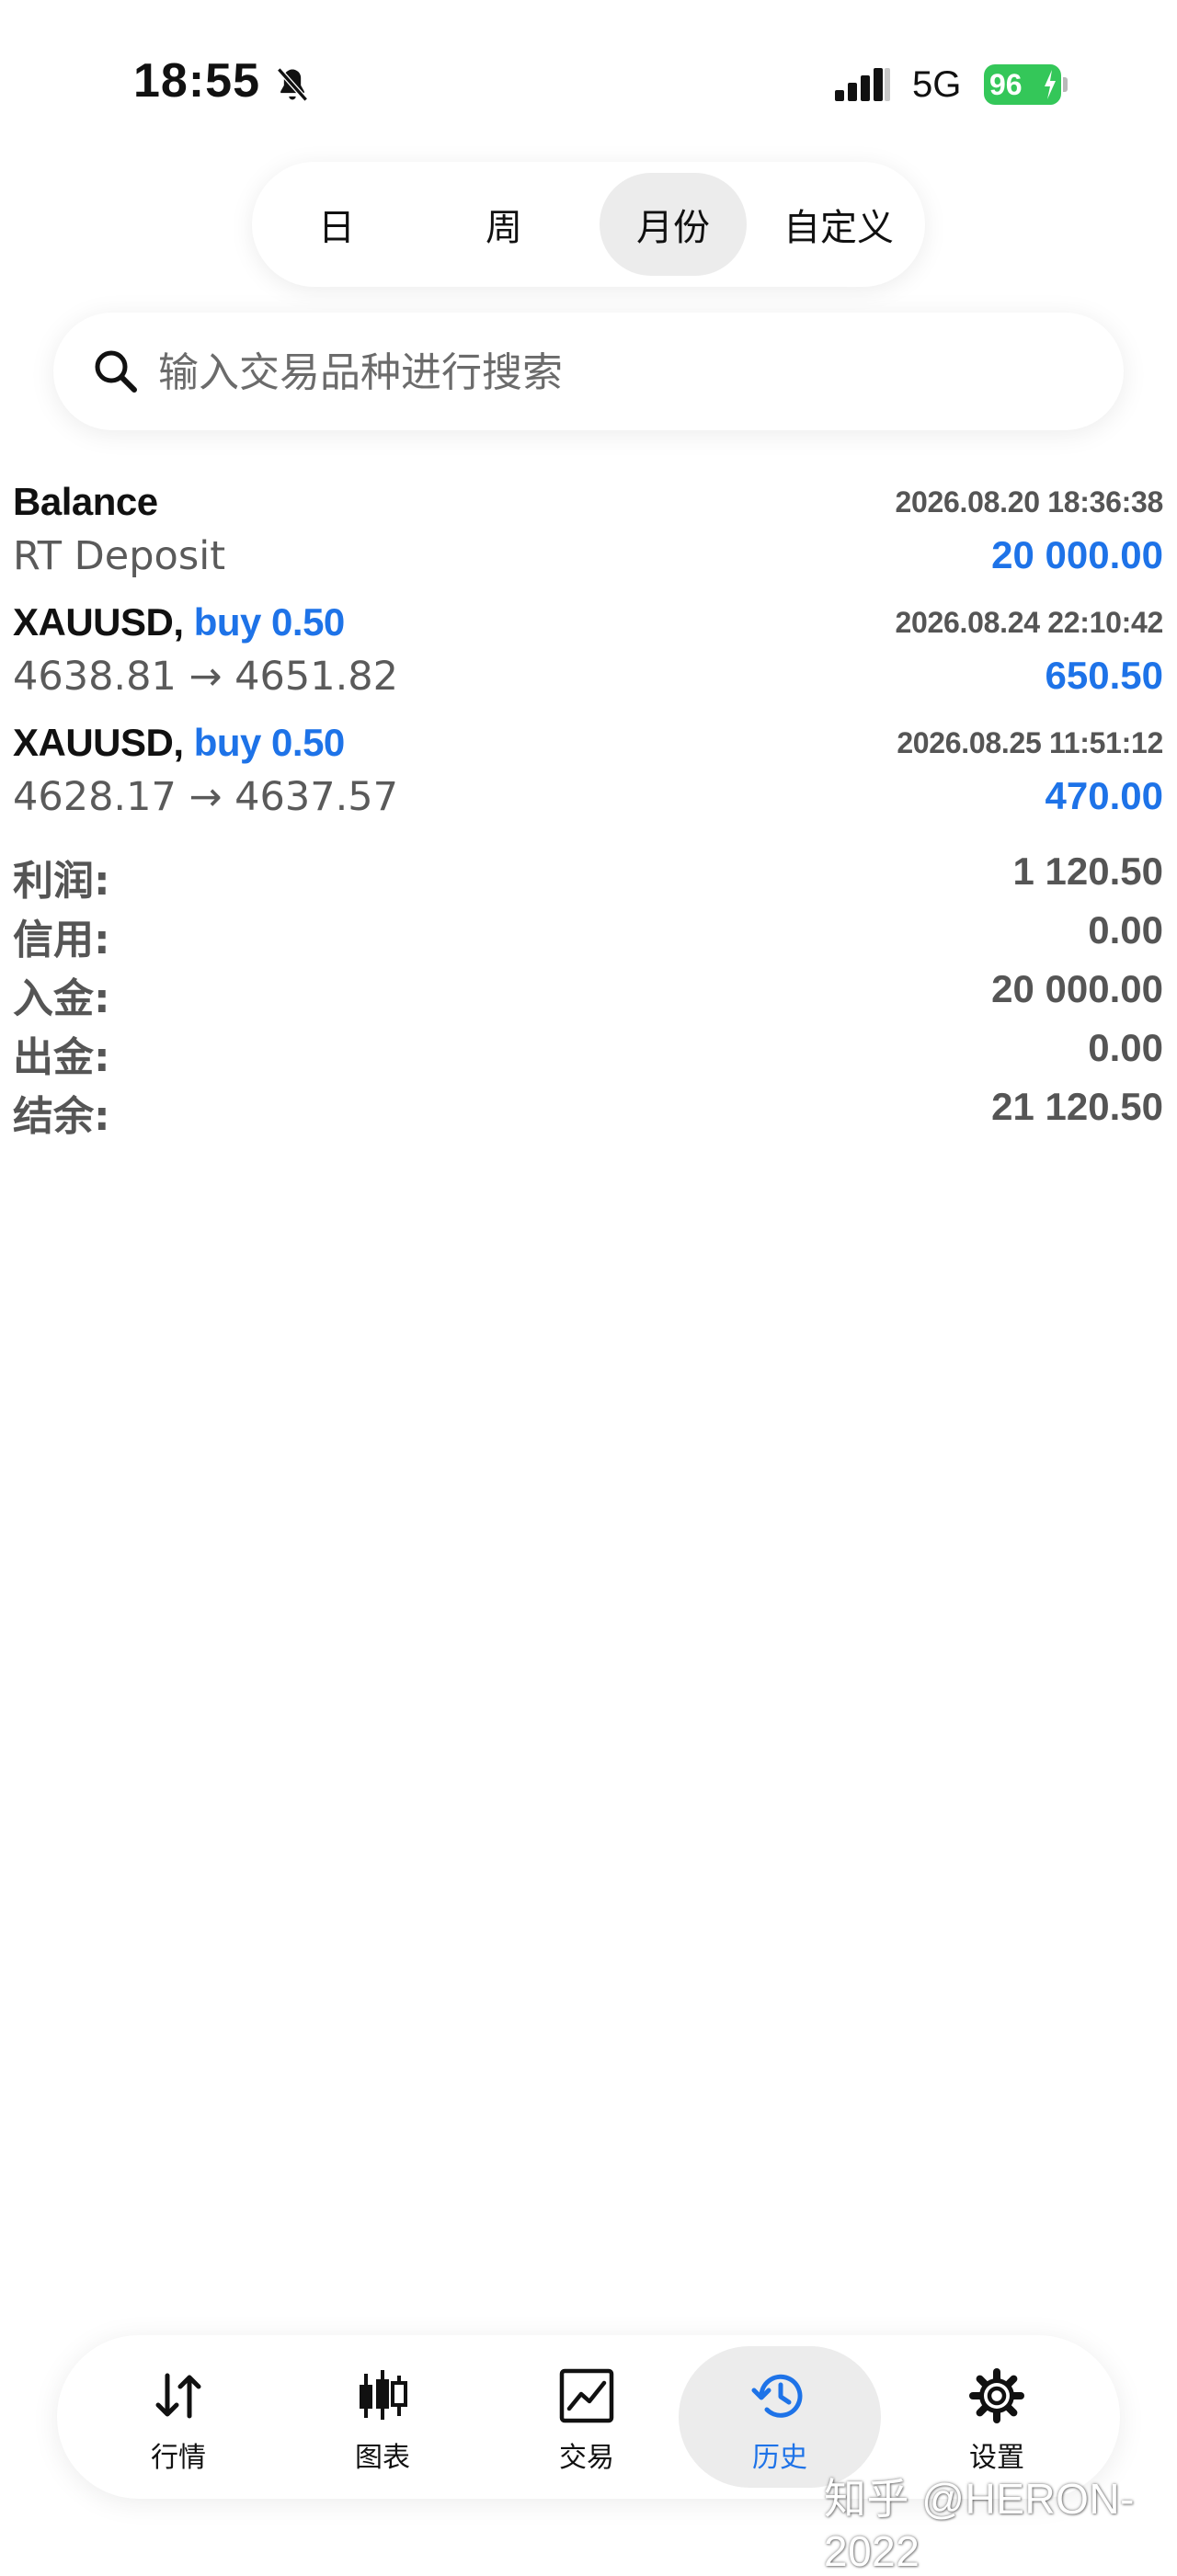 The image size is (1177, 2576). I want to click on bell-muted-icon, so click(293, 84).